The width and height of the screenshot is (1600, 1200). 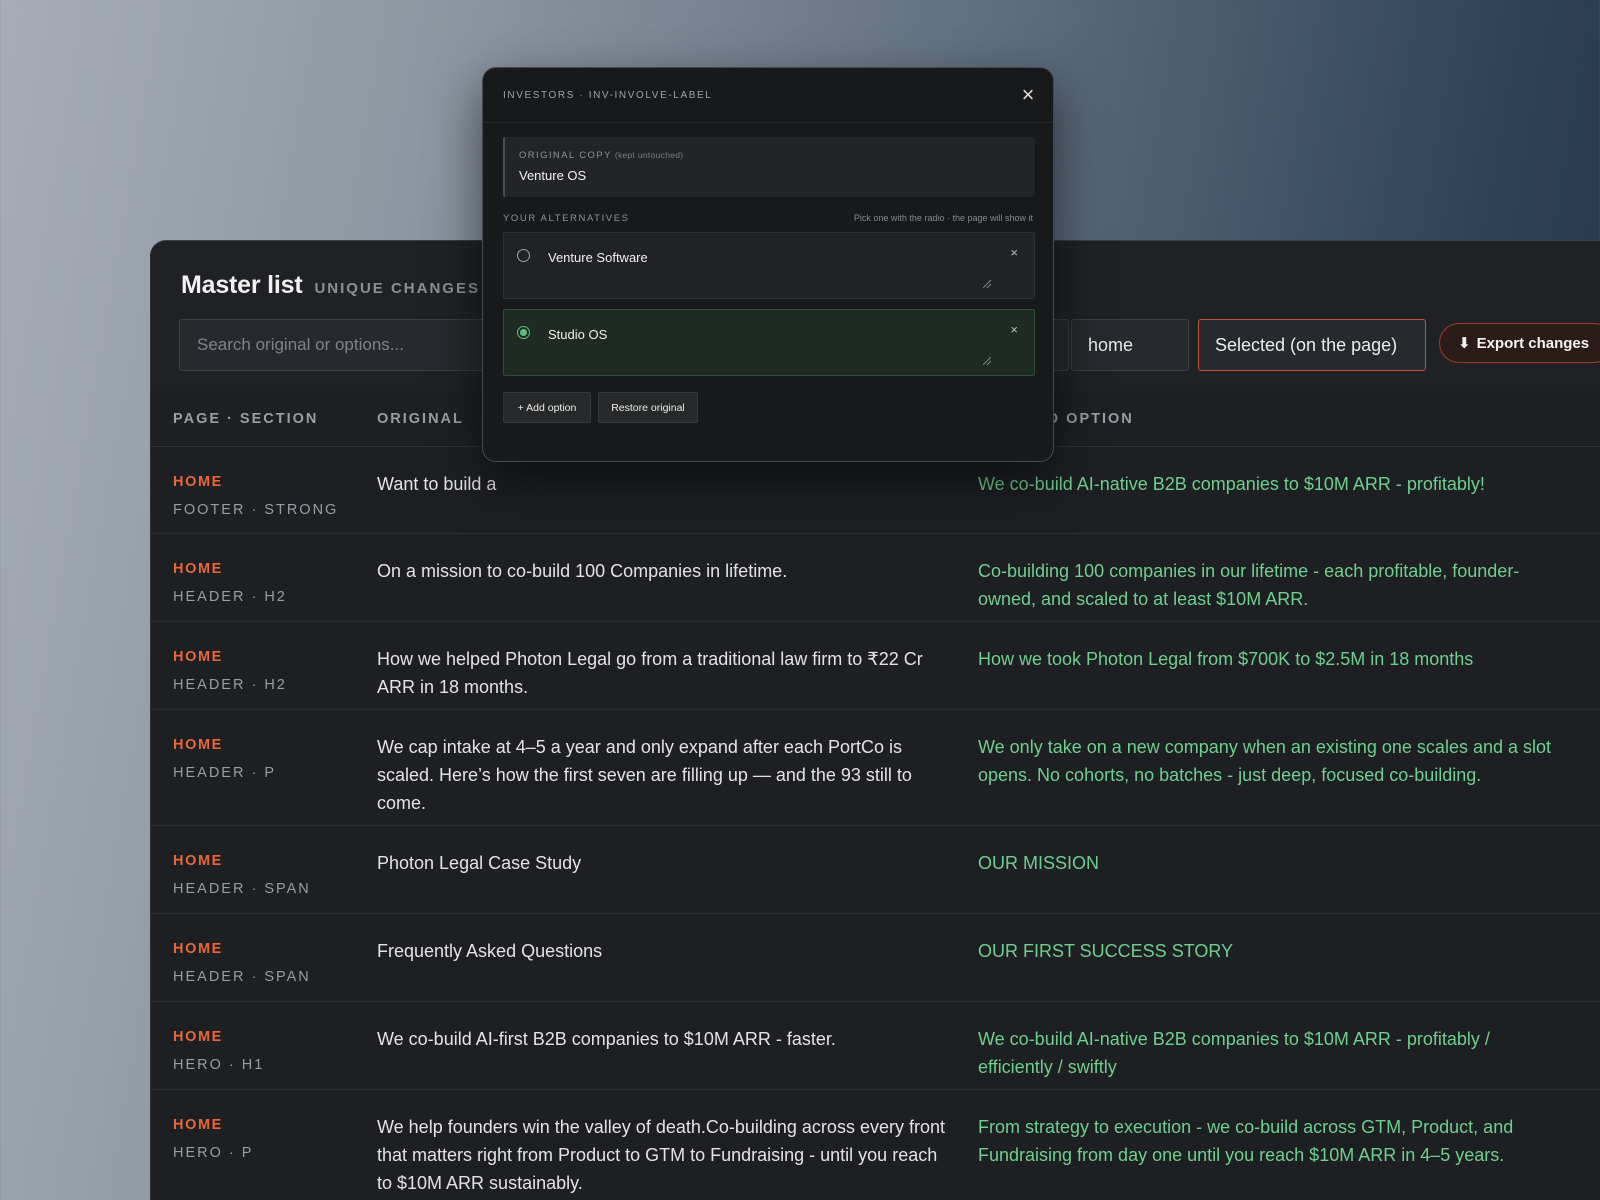 What do you see at coordinates (1464, 343) in the screenshot?
I see `download-arrow-icon: ⬇` at bounding box center [1464, 343].